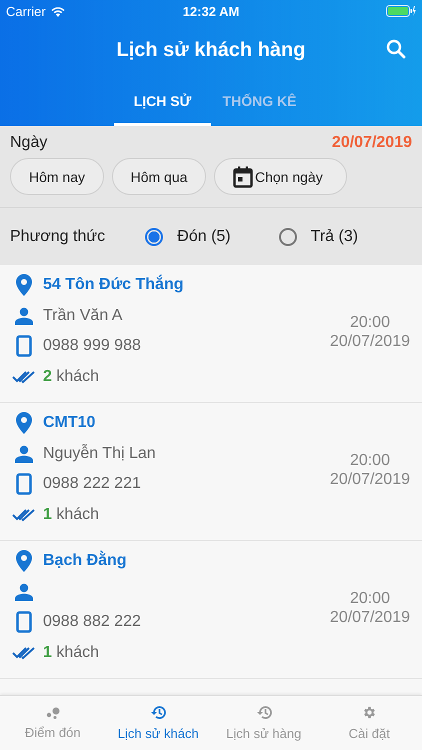  I want to click on passenger-count: 2 khách, so click(71, 377).